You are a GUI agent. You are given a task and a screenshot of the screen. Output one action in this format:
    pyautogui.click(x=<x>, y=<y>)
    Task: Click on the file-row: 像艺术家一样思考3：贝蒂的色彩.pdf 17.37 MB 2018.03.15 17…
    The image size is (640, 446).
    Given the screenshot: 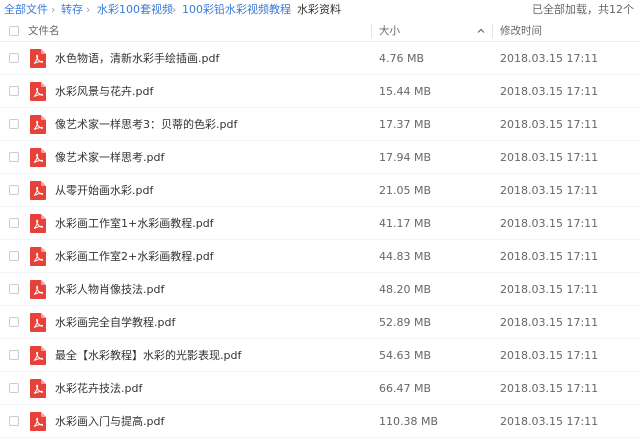 What is the action you would take?
    pyautogui.click(x=320, y=124)
    